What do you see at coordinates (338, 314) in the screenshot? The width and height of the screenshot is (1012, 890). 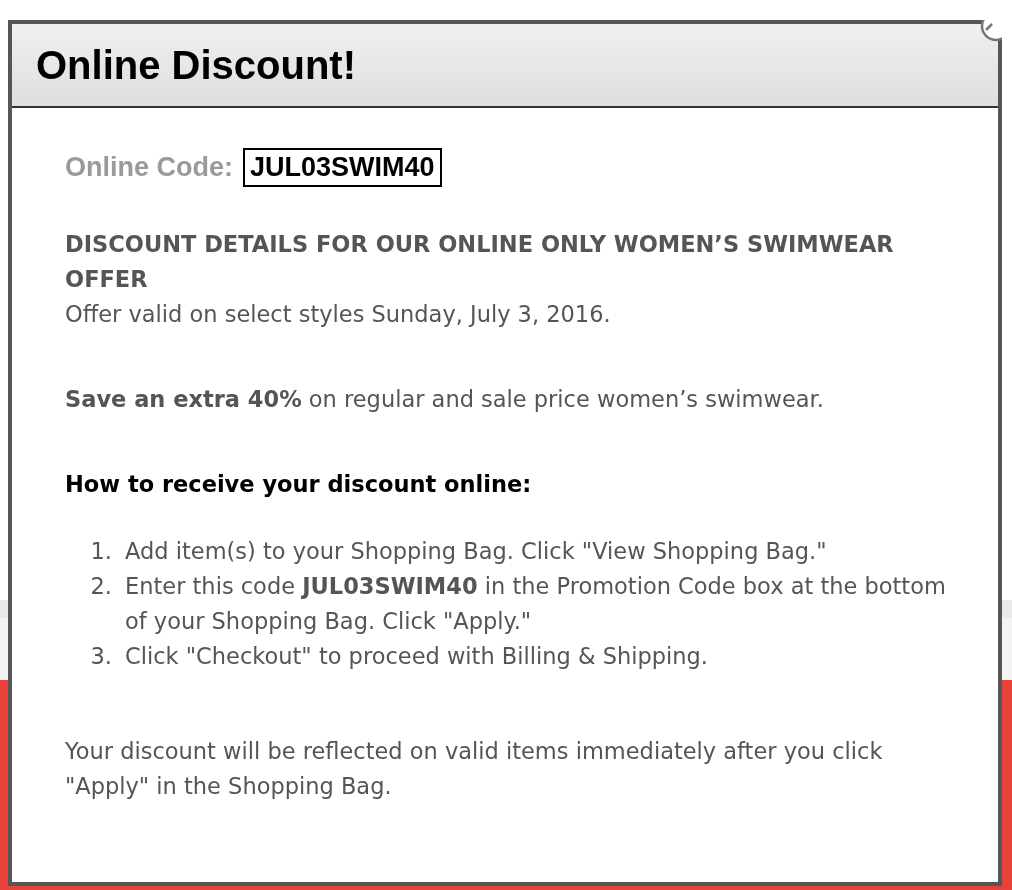 I see `validity-text: Offer valid on select styles Sunday, July 3, 2016.` at bounding box center [338, 314].